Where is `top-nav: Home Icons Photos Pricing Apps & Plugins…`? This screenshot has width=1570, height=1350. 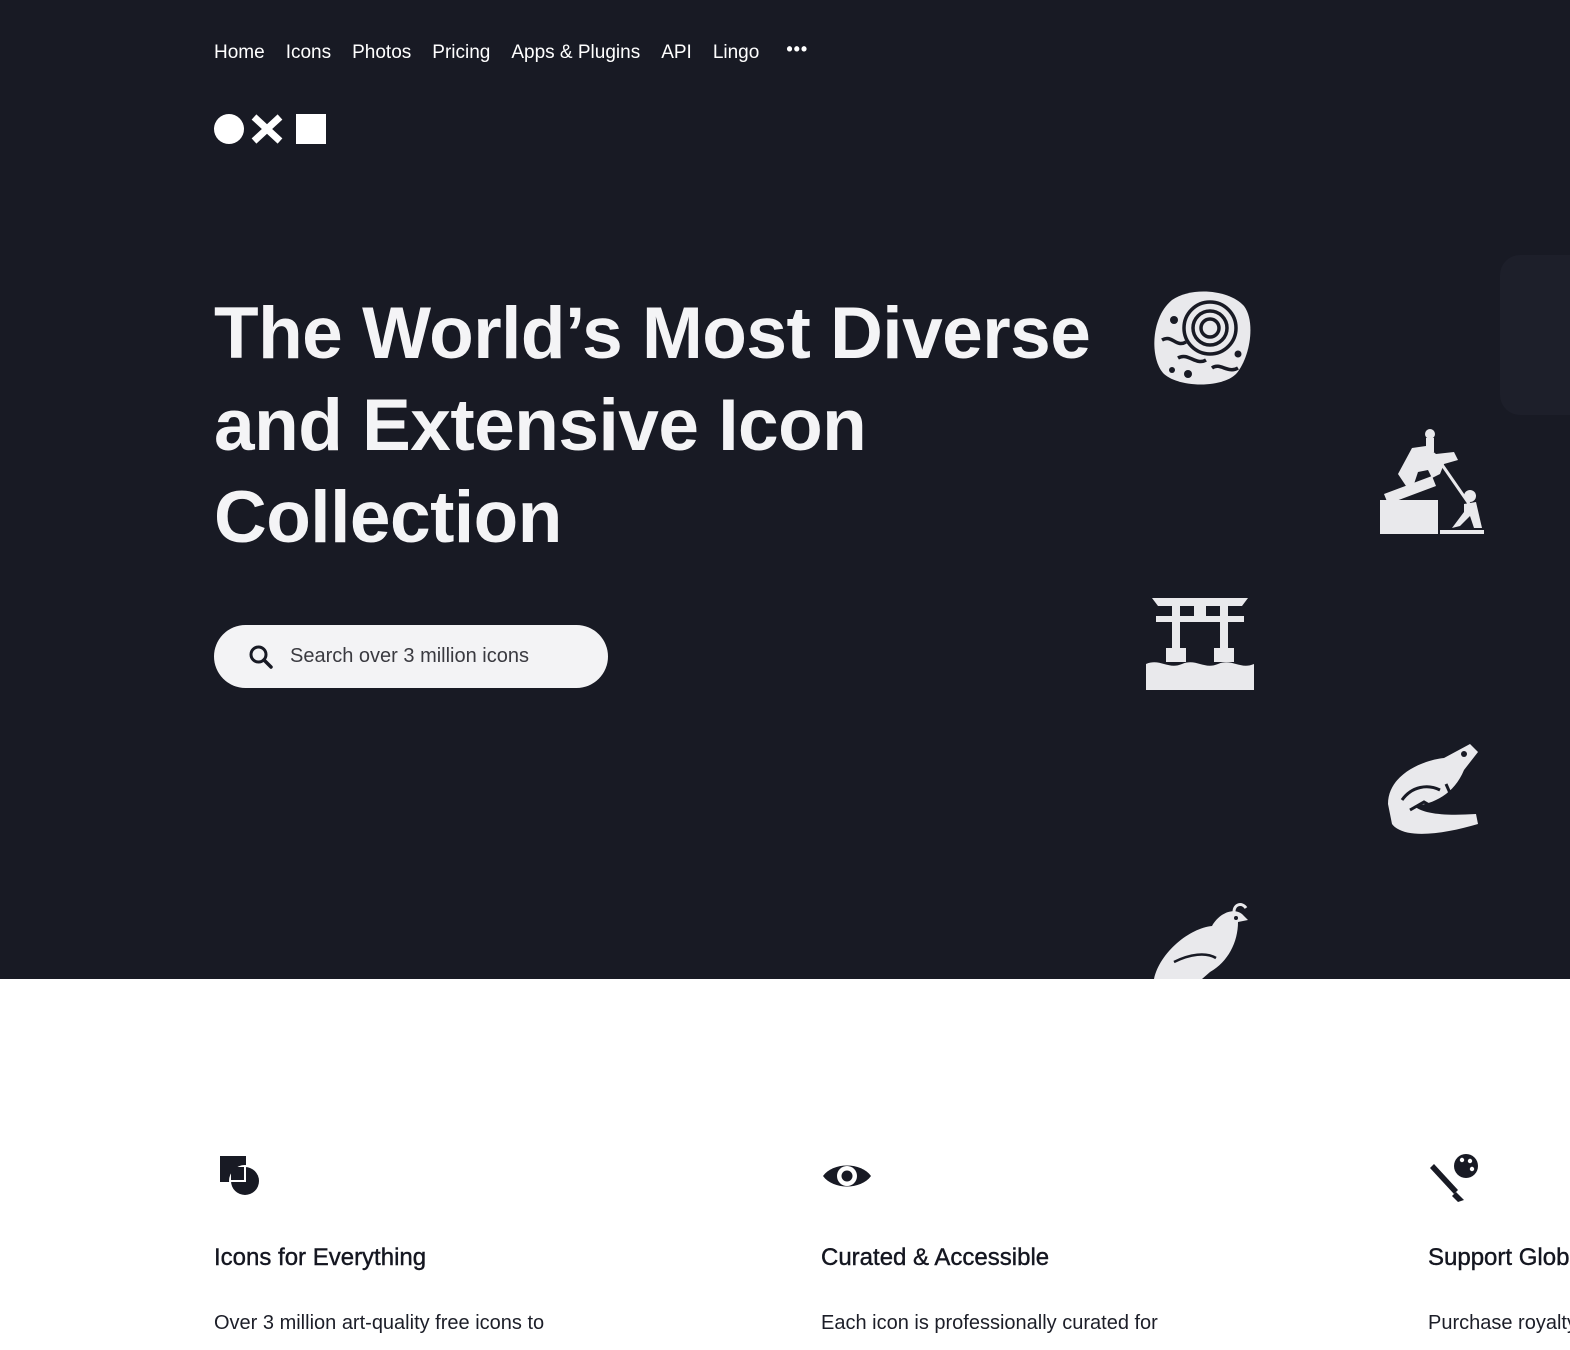
top-nav: Home Icons Photos Pricing Apps & Plugins… is located at coordinates (511, 53).